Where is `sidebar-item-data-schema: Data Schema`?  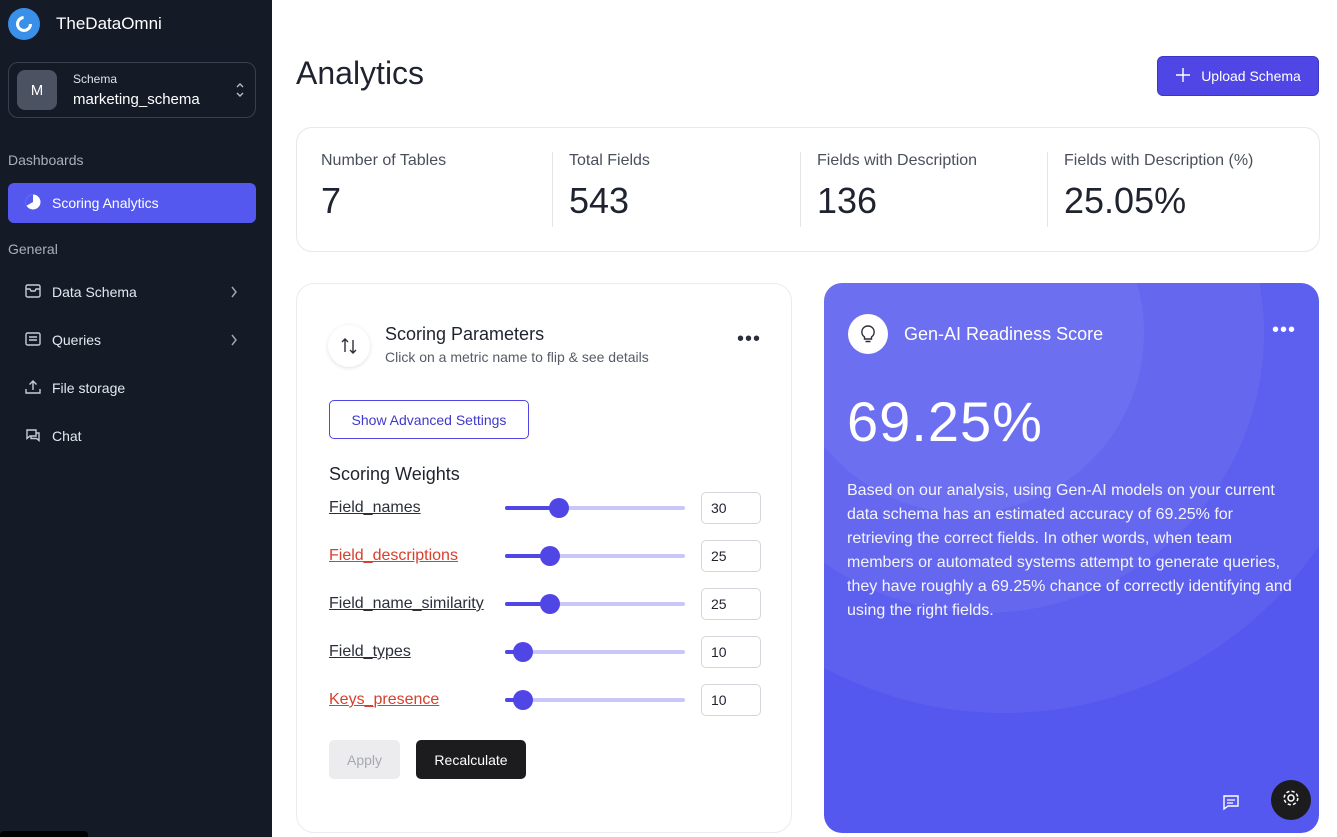
sidebar-item-data-schema: Data Schema is located at coordinates (132, 292).